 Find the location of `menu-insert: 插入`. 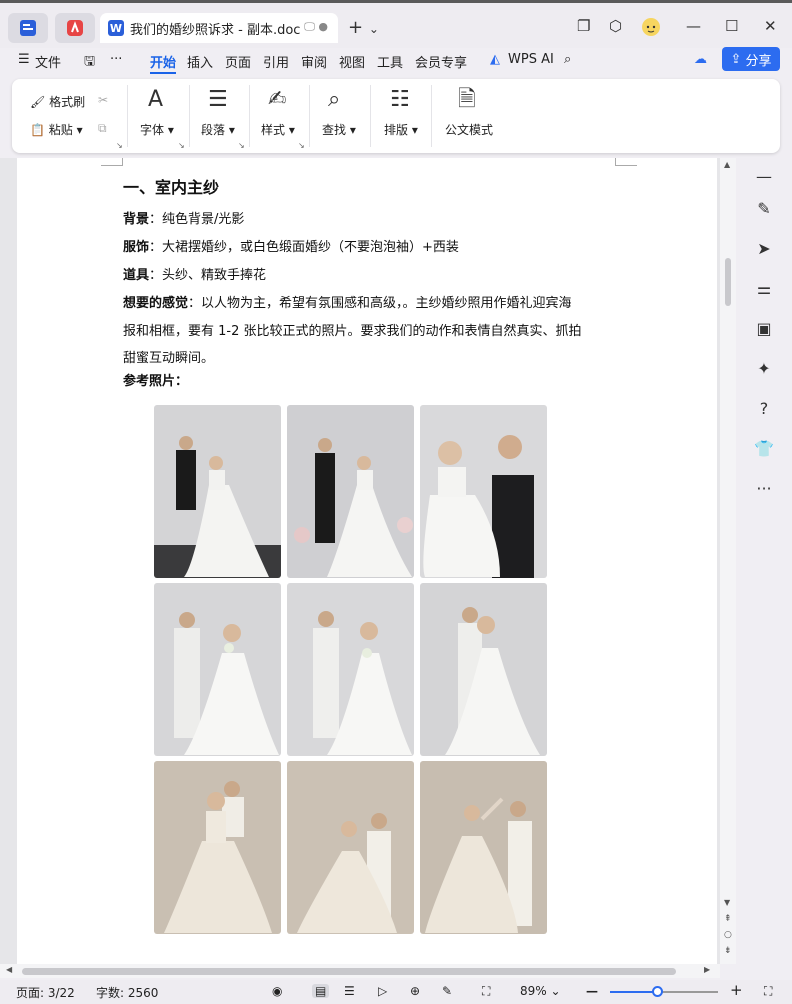

menu-insert: 插入 is located at coordinates (200, 61).